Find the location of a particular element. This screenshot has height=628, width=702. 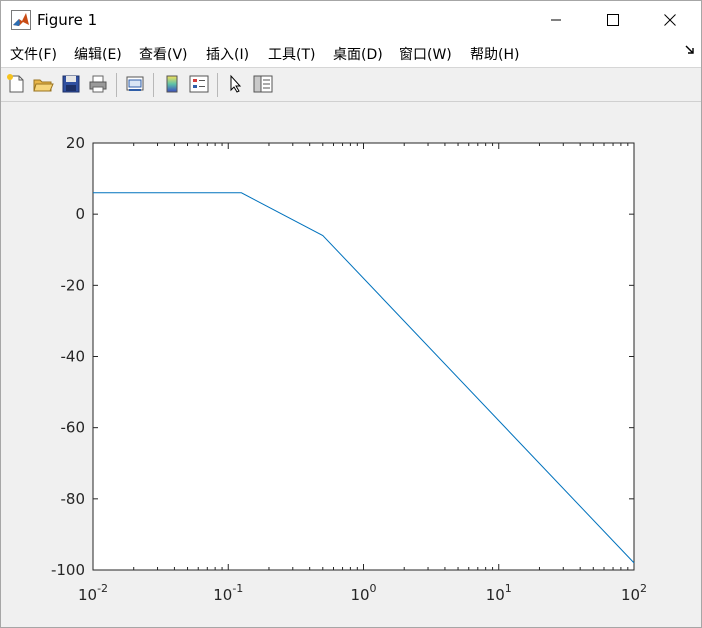

pointer-icon is located at coordinates (236, 84).